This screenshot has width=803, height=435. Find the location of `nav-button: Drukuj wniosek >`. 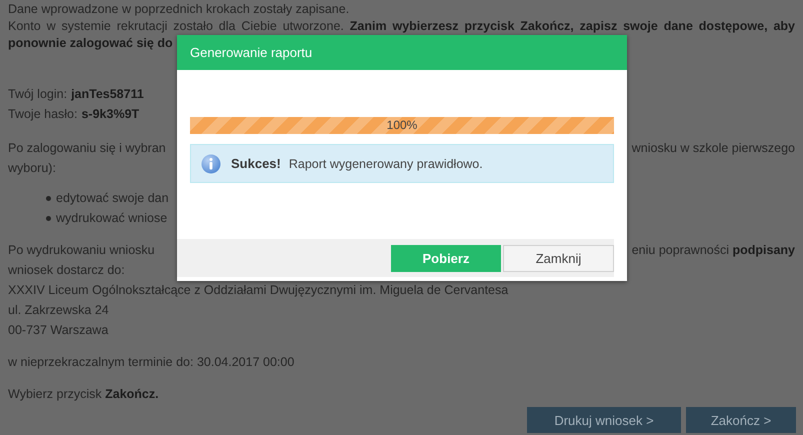

nav-button: Drukuj wniosek > is located at coordinates (604, 420).